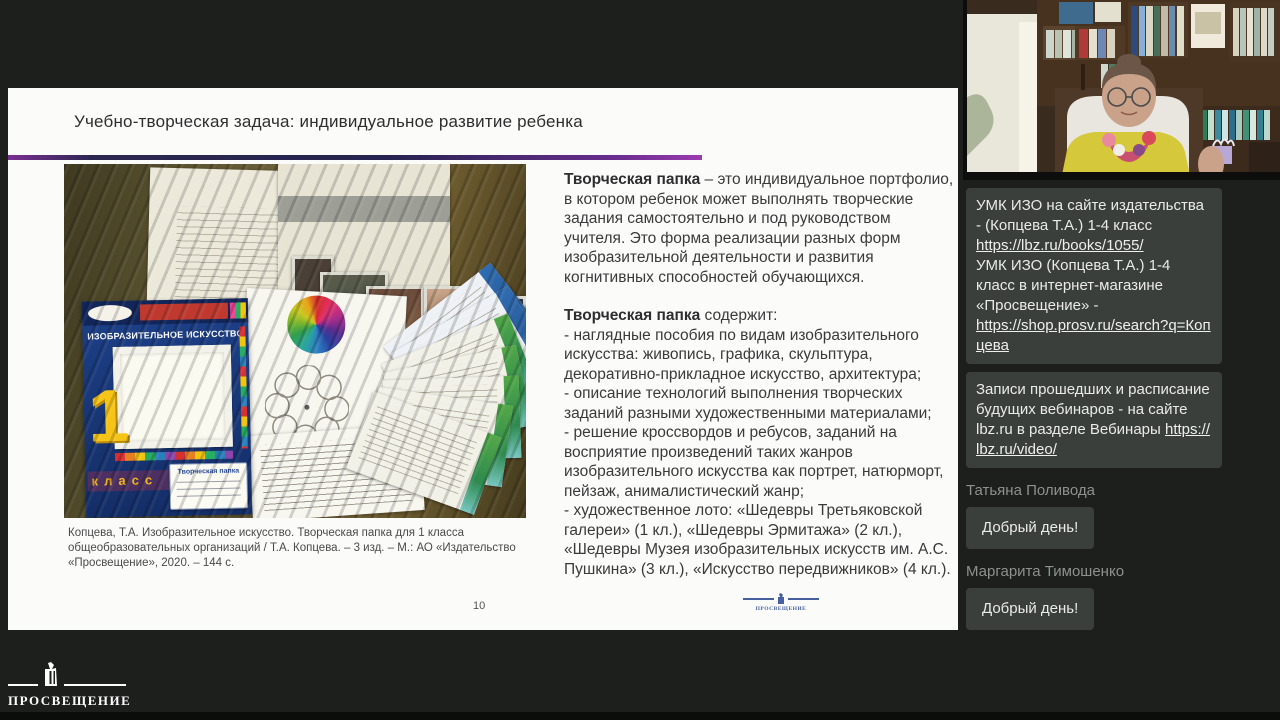 The height and width of the screenshot is (720, 1280). Describe the element at coordinates (640, 716) in the screenshot. I see `bottom-bar` at that location.